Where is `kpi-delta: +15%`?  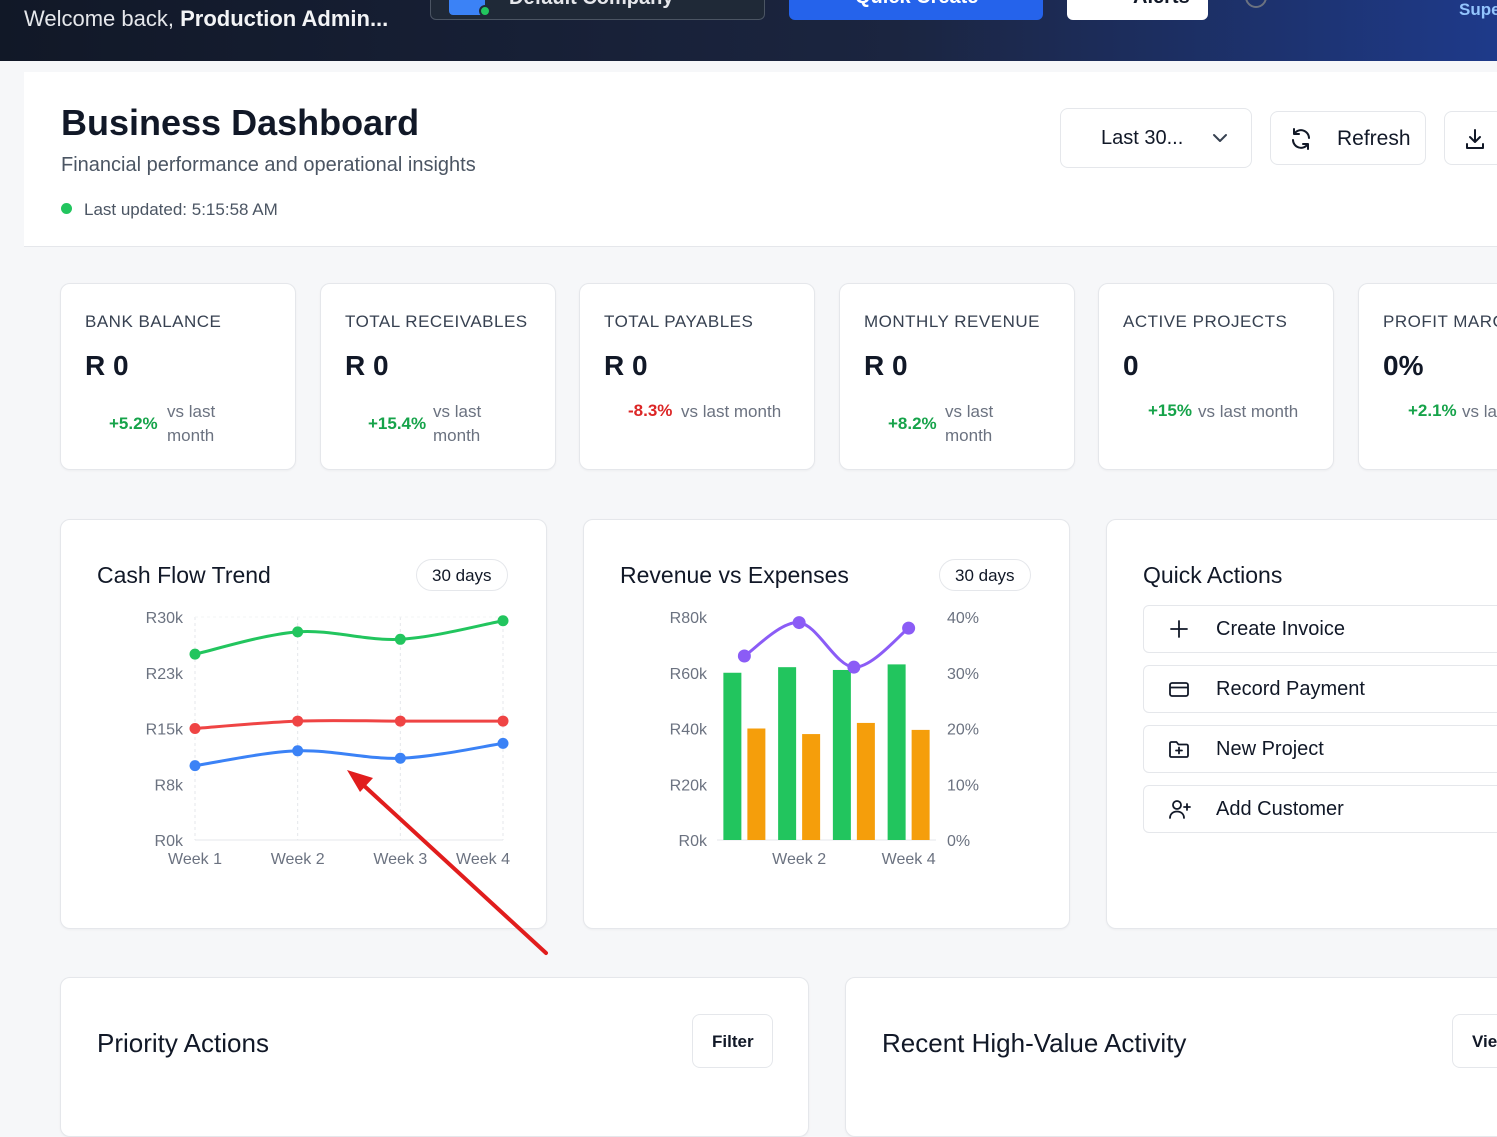 kpi-delta: +15% is located at coordinates (1170, 410).